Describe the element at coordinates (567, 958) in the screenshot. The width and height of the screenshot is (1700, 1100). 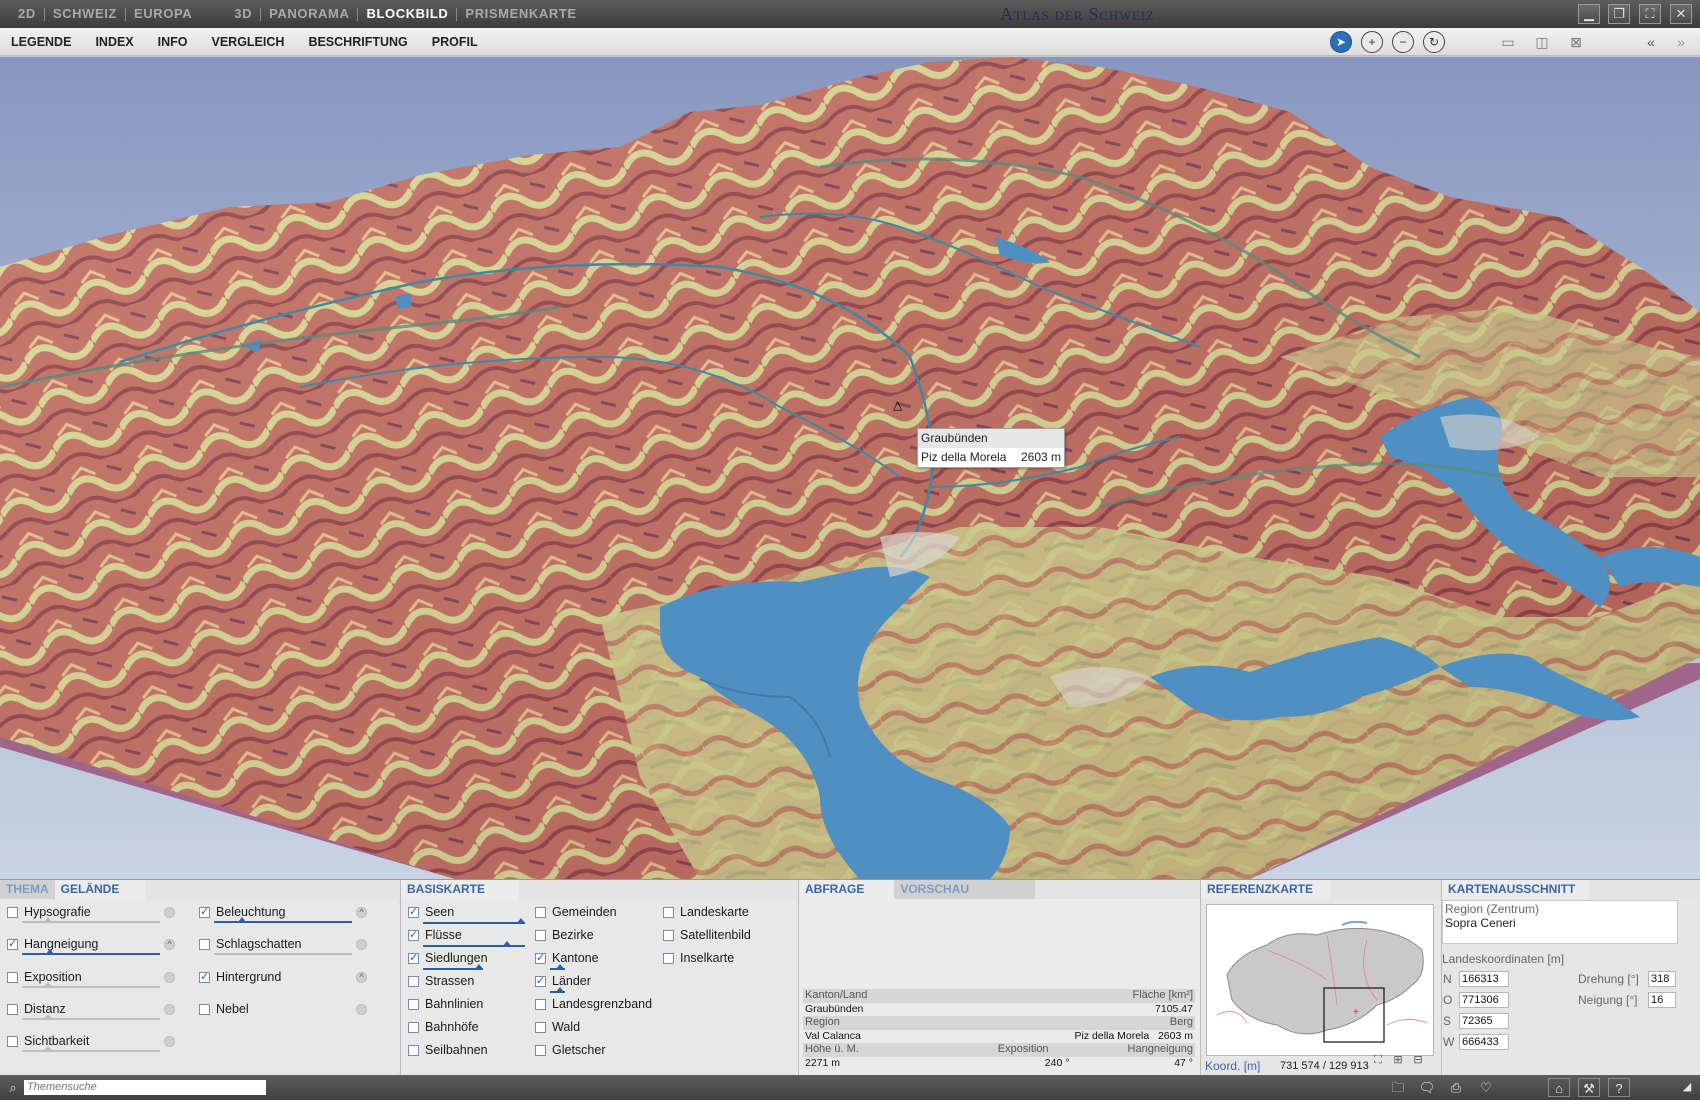
I see `option-kantone: ✓ Kantone` at that location.